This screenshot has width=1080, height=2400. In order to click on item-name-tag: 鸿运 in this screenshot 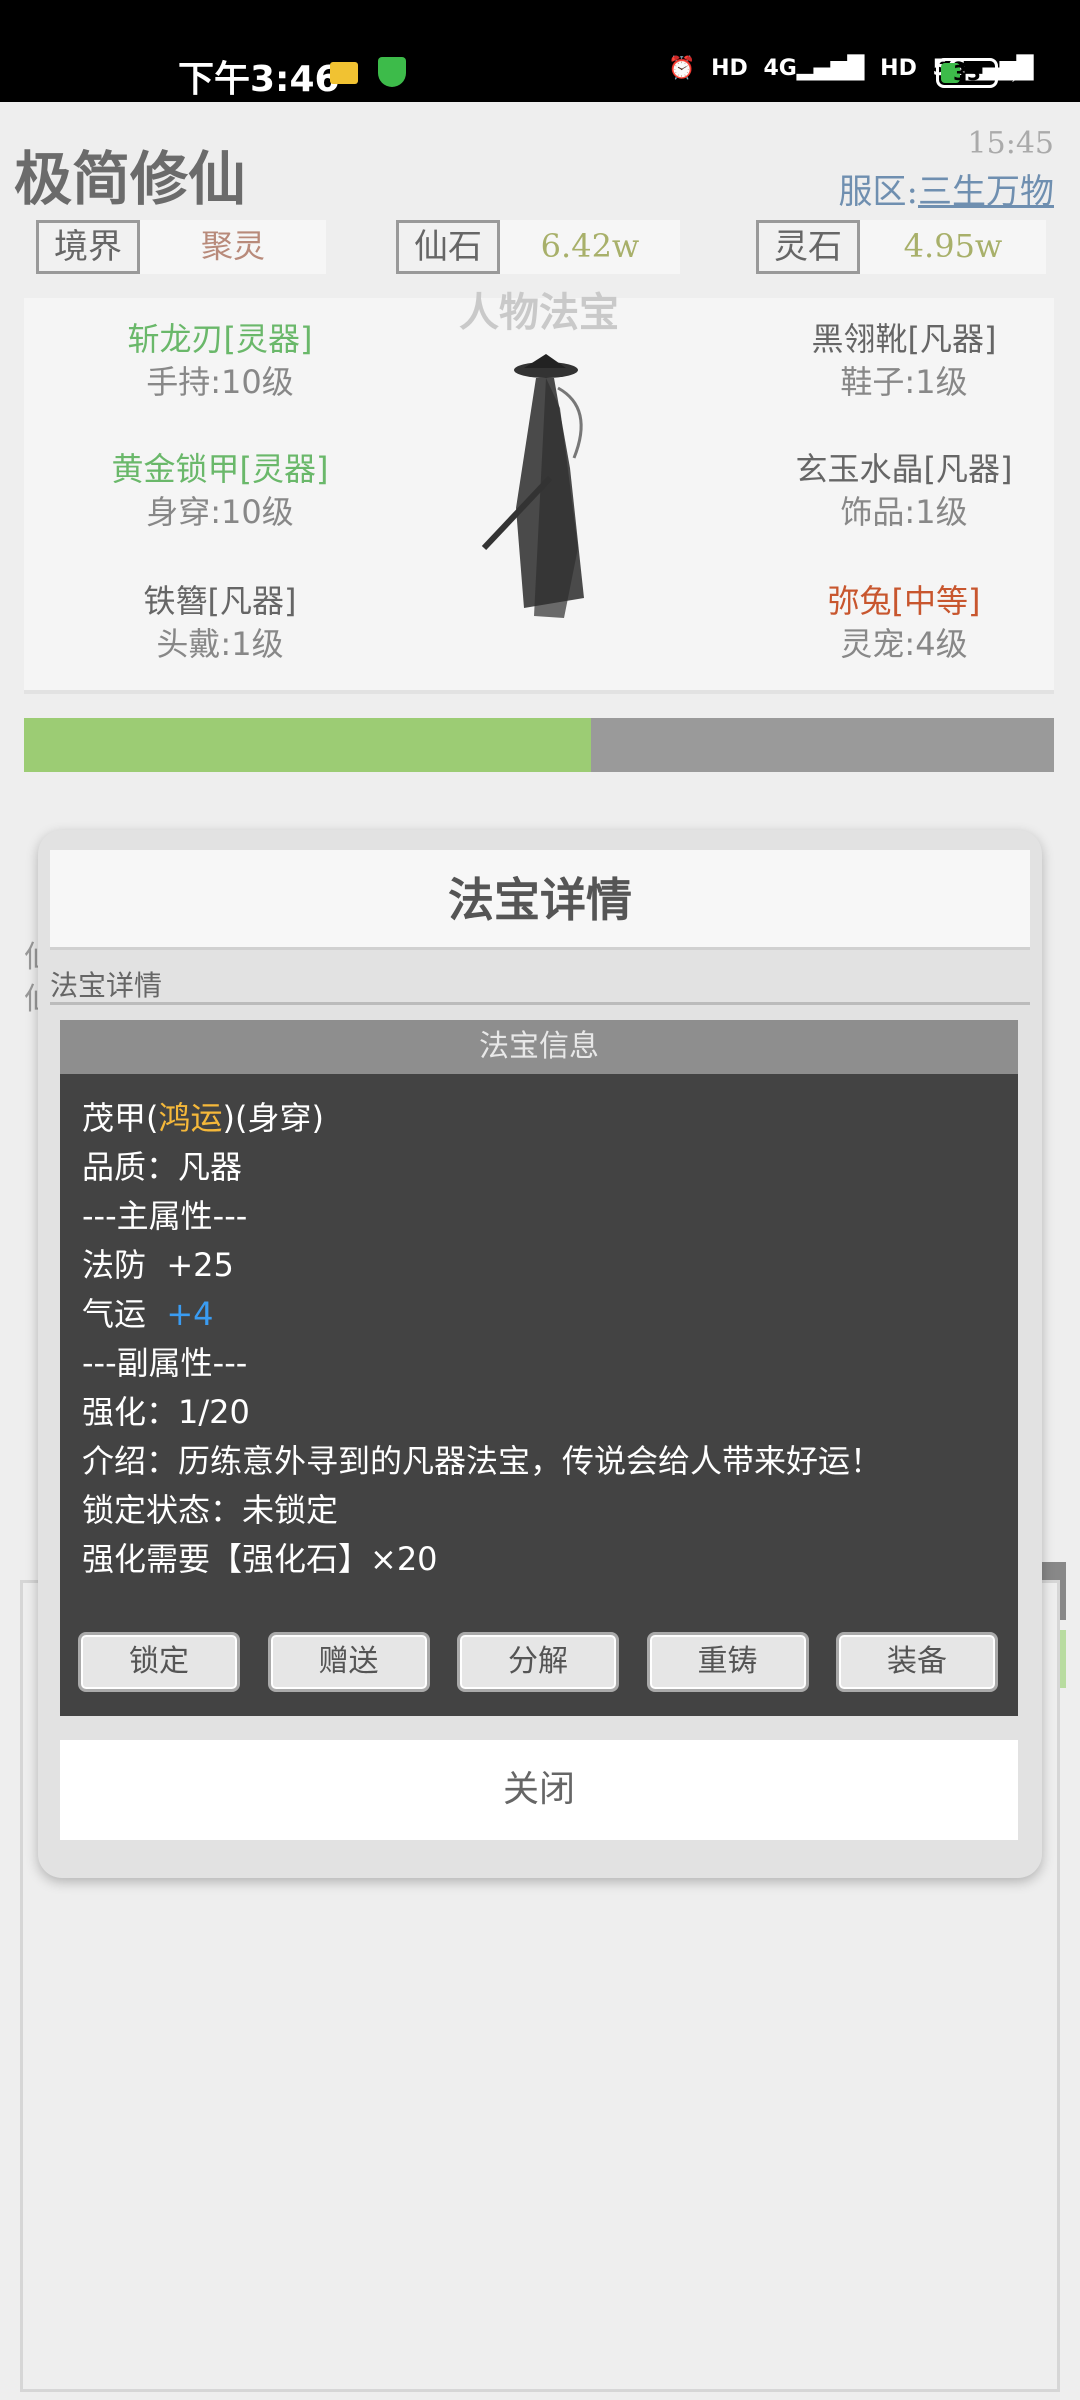, I will do `click(190, 1118)`.